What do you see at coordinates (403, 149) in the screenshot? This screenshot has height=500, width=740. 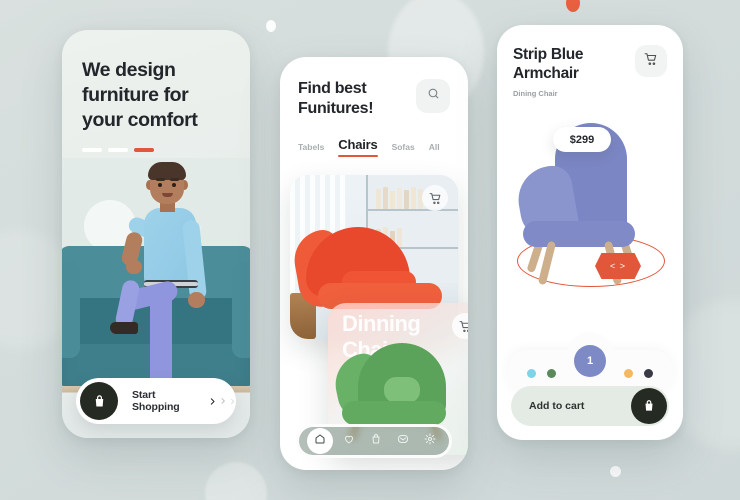 I see `tab-sofas: Sofas` at bounding box center [403, 149].